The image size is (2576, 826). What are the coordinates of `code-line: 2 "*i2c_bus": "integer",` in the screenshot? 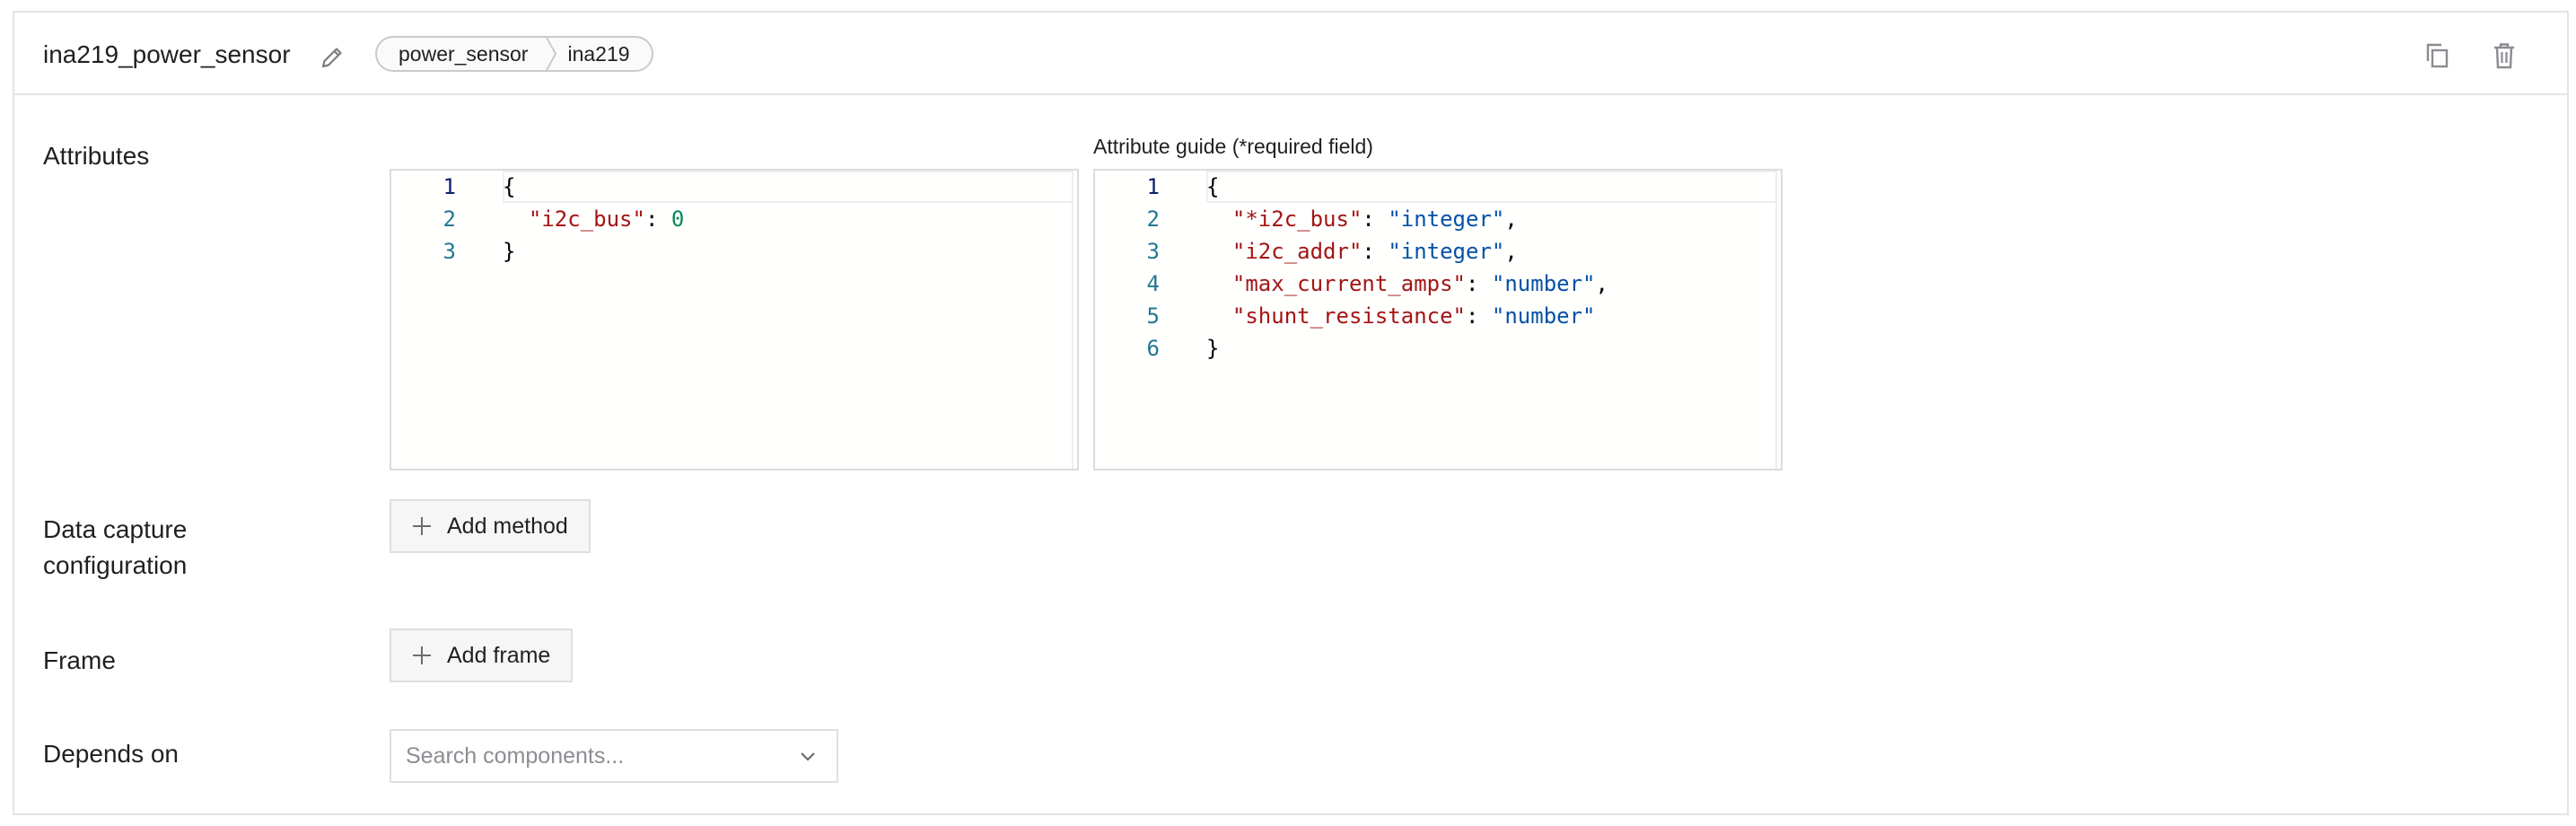 It's located at (1438, 219).